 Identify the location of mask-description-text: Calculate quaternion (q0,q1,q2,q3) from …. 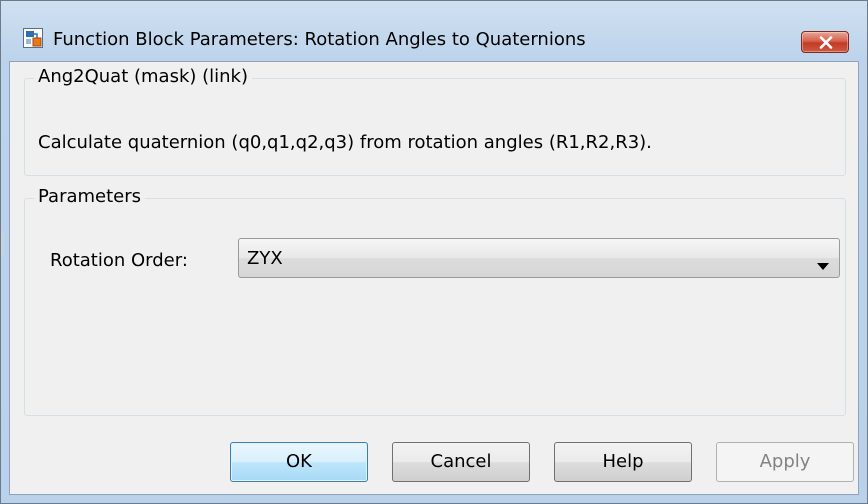
(345, 142).